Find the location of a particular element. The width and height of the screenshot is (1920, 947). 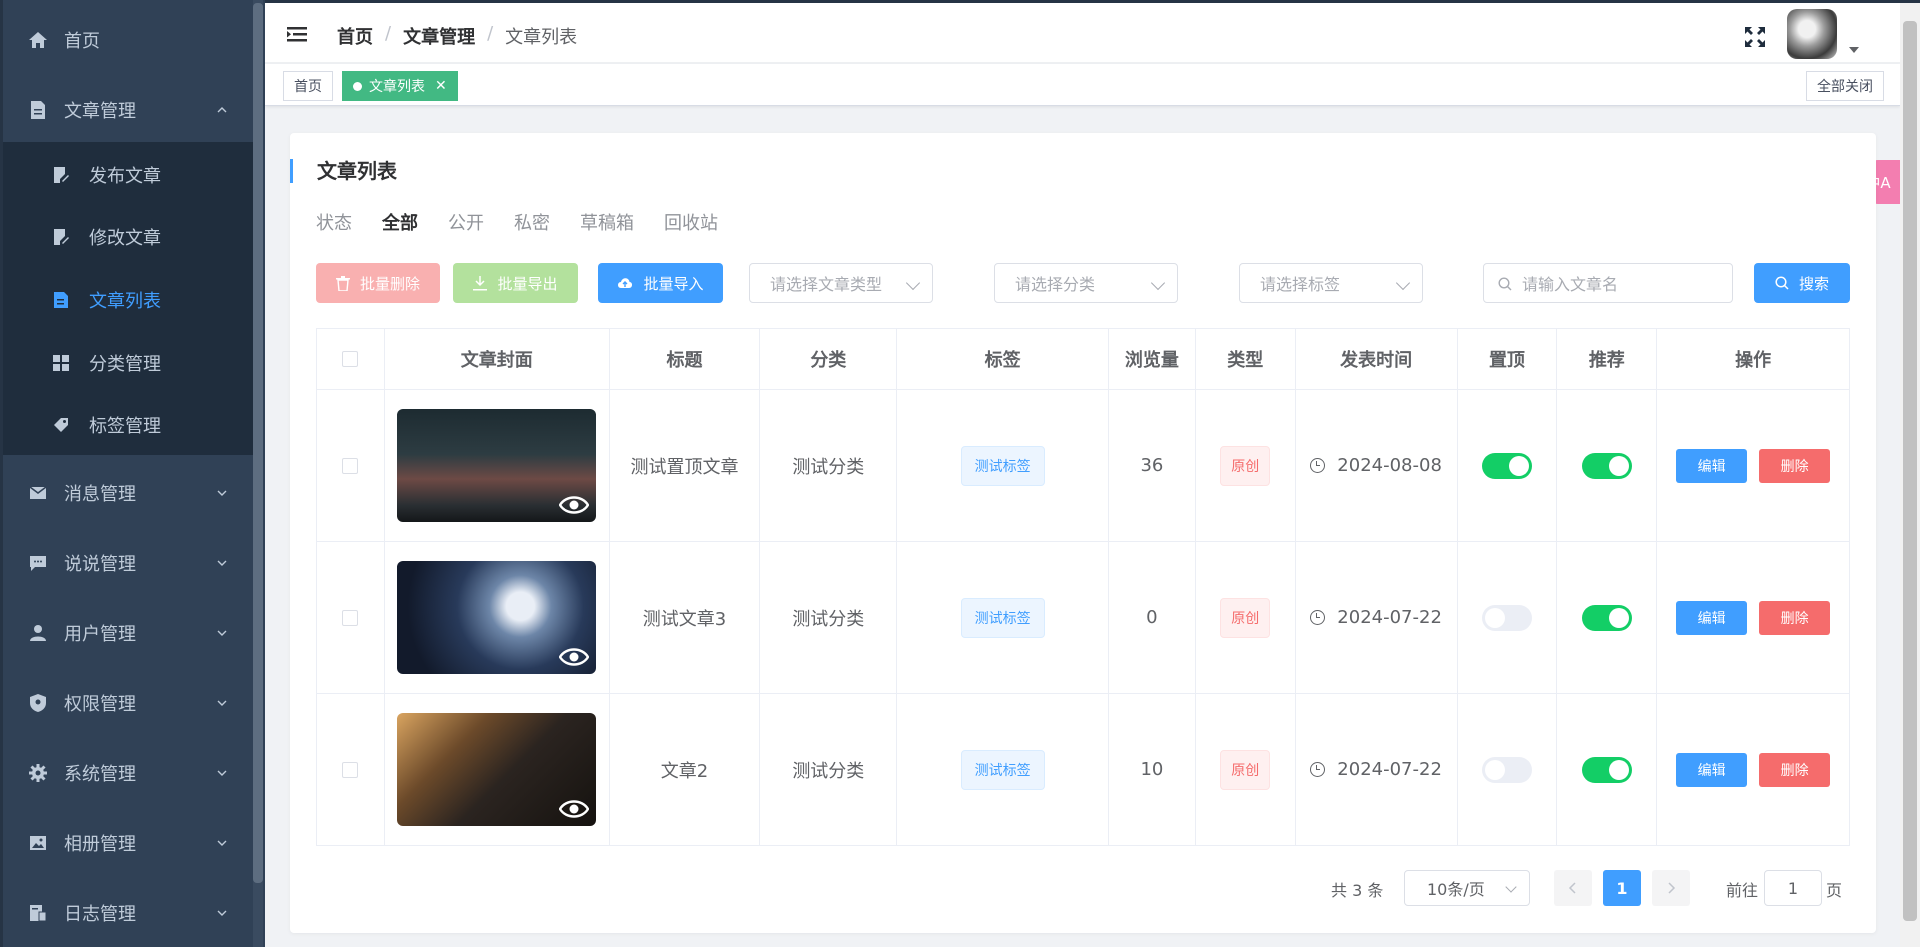

tag-article-list: 文章列表 ✕ is located at coordinates (400, 86).